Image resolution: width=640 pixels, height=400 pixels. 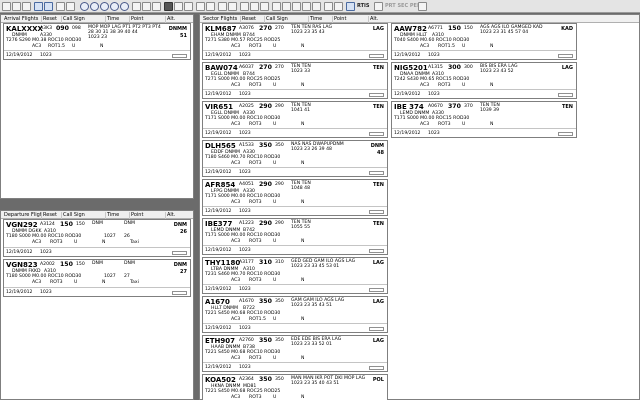 What do you see at coordinates (124, 6) in the screenshot?
I see `stop-icon` at bounding box center [124, 6].